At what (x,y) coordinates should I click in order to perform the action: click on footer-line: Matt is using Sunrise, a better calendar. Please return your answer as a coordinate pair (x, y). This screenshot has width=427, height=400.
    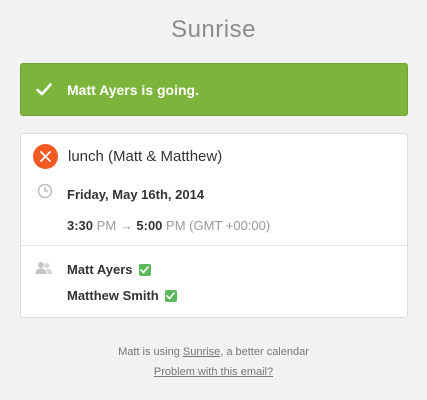
    Looking at the image, I should click on (213, 352).